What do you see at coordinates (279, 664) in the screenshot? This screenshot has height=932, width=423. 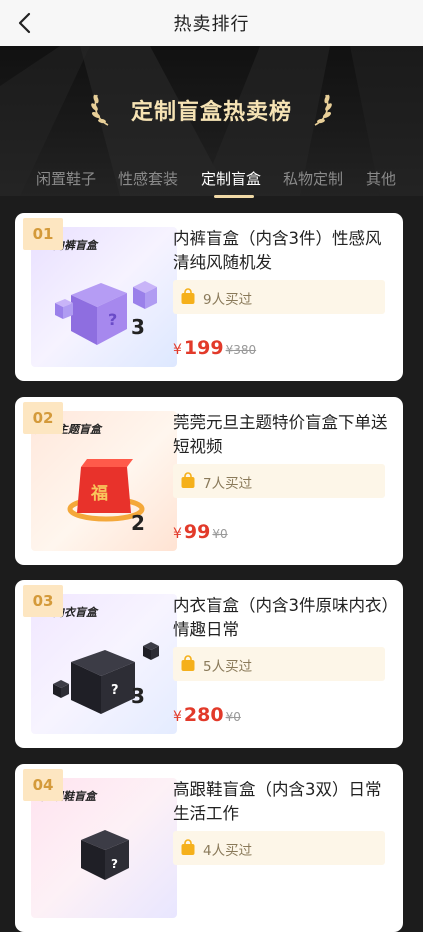 I see `buyer-count-bar: 5人买过` at bounding box center [279, 664].